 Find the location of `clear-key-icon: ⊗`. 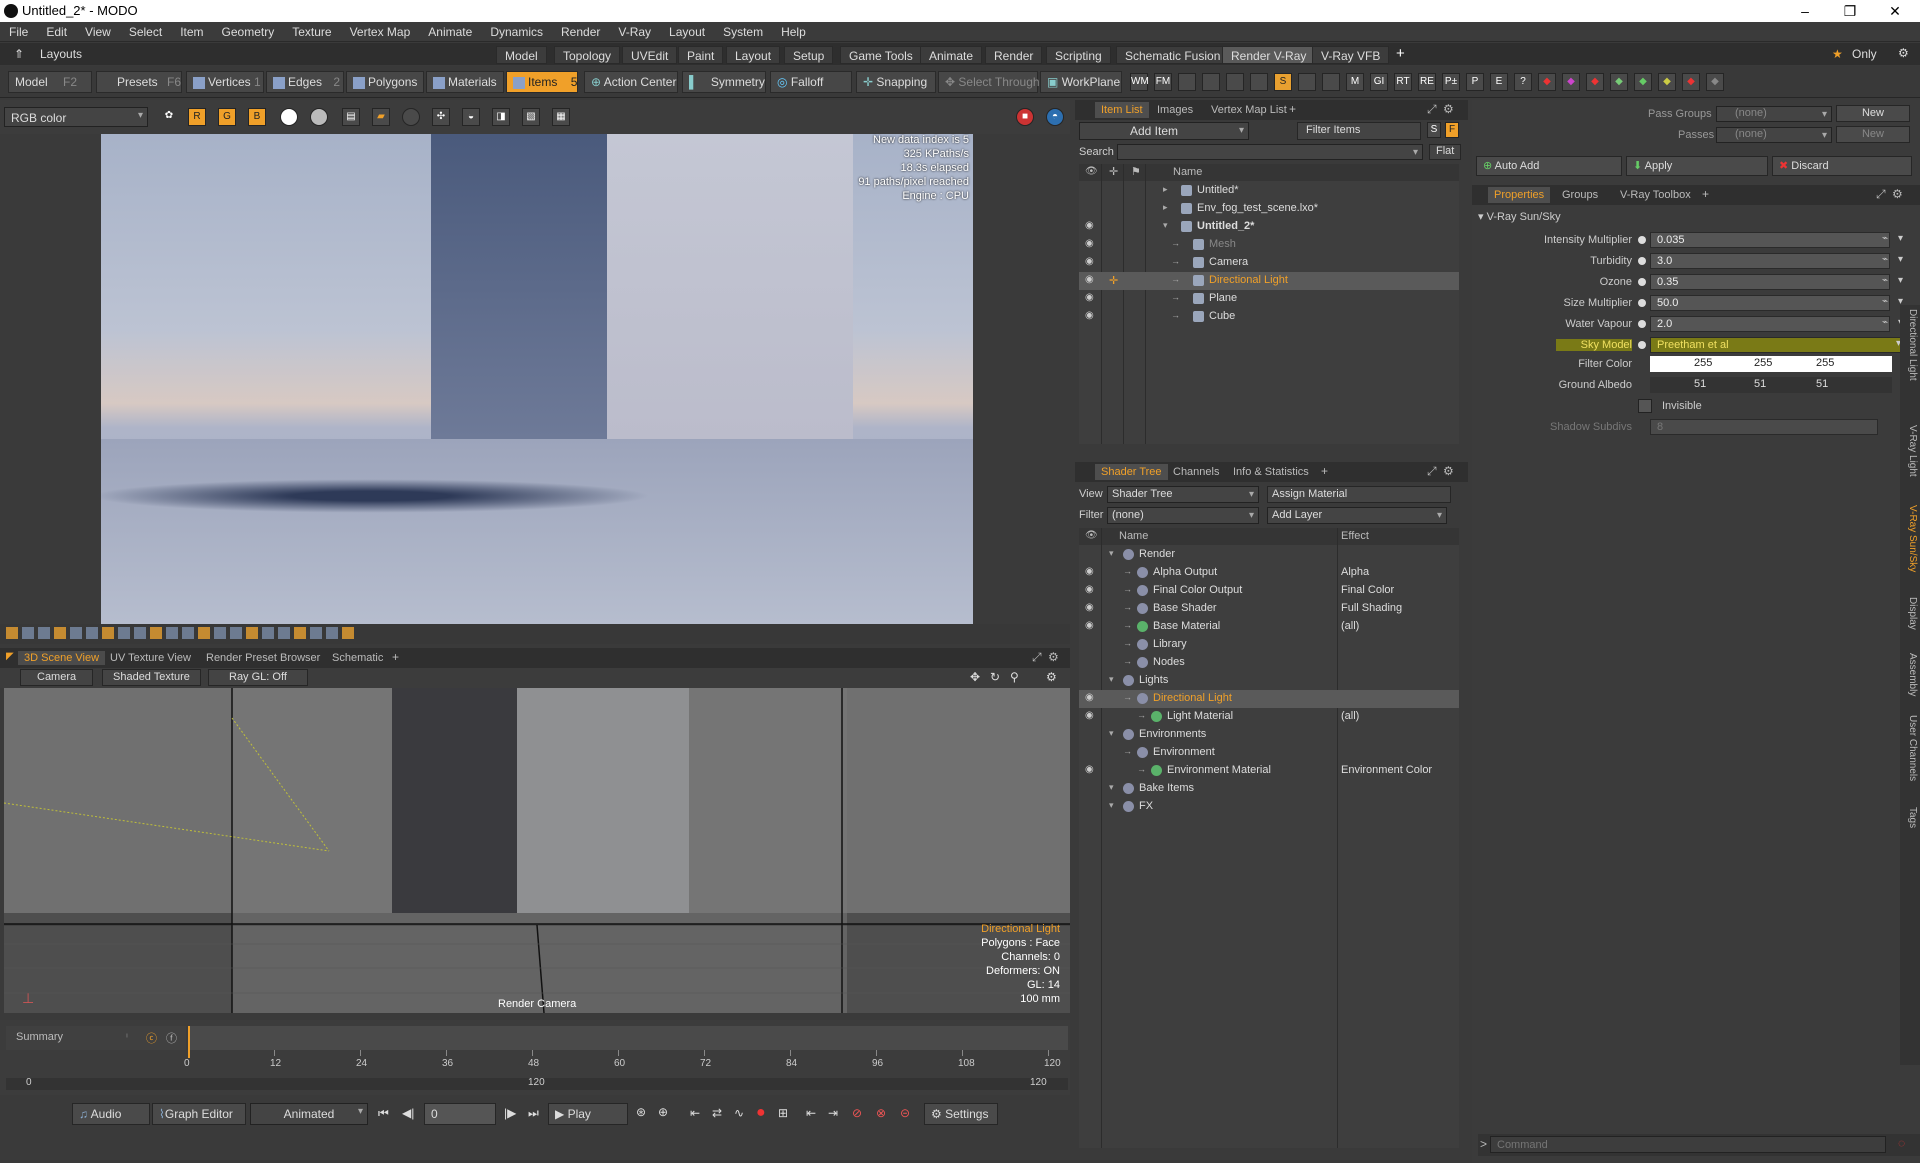

clear-key-icon: ⊗ is located at coordinates (881, 1113).